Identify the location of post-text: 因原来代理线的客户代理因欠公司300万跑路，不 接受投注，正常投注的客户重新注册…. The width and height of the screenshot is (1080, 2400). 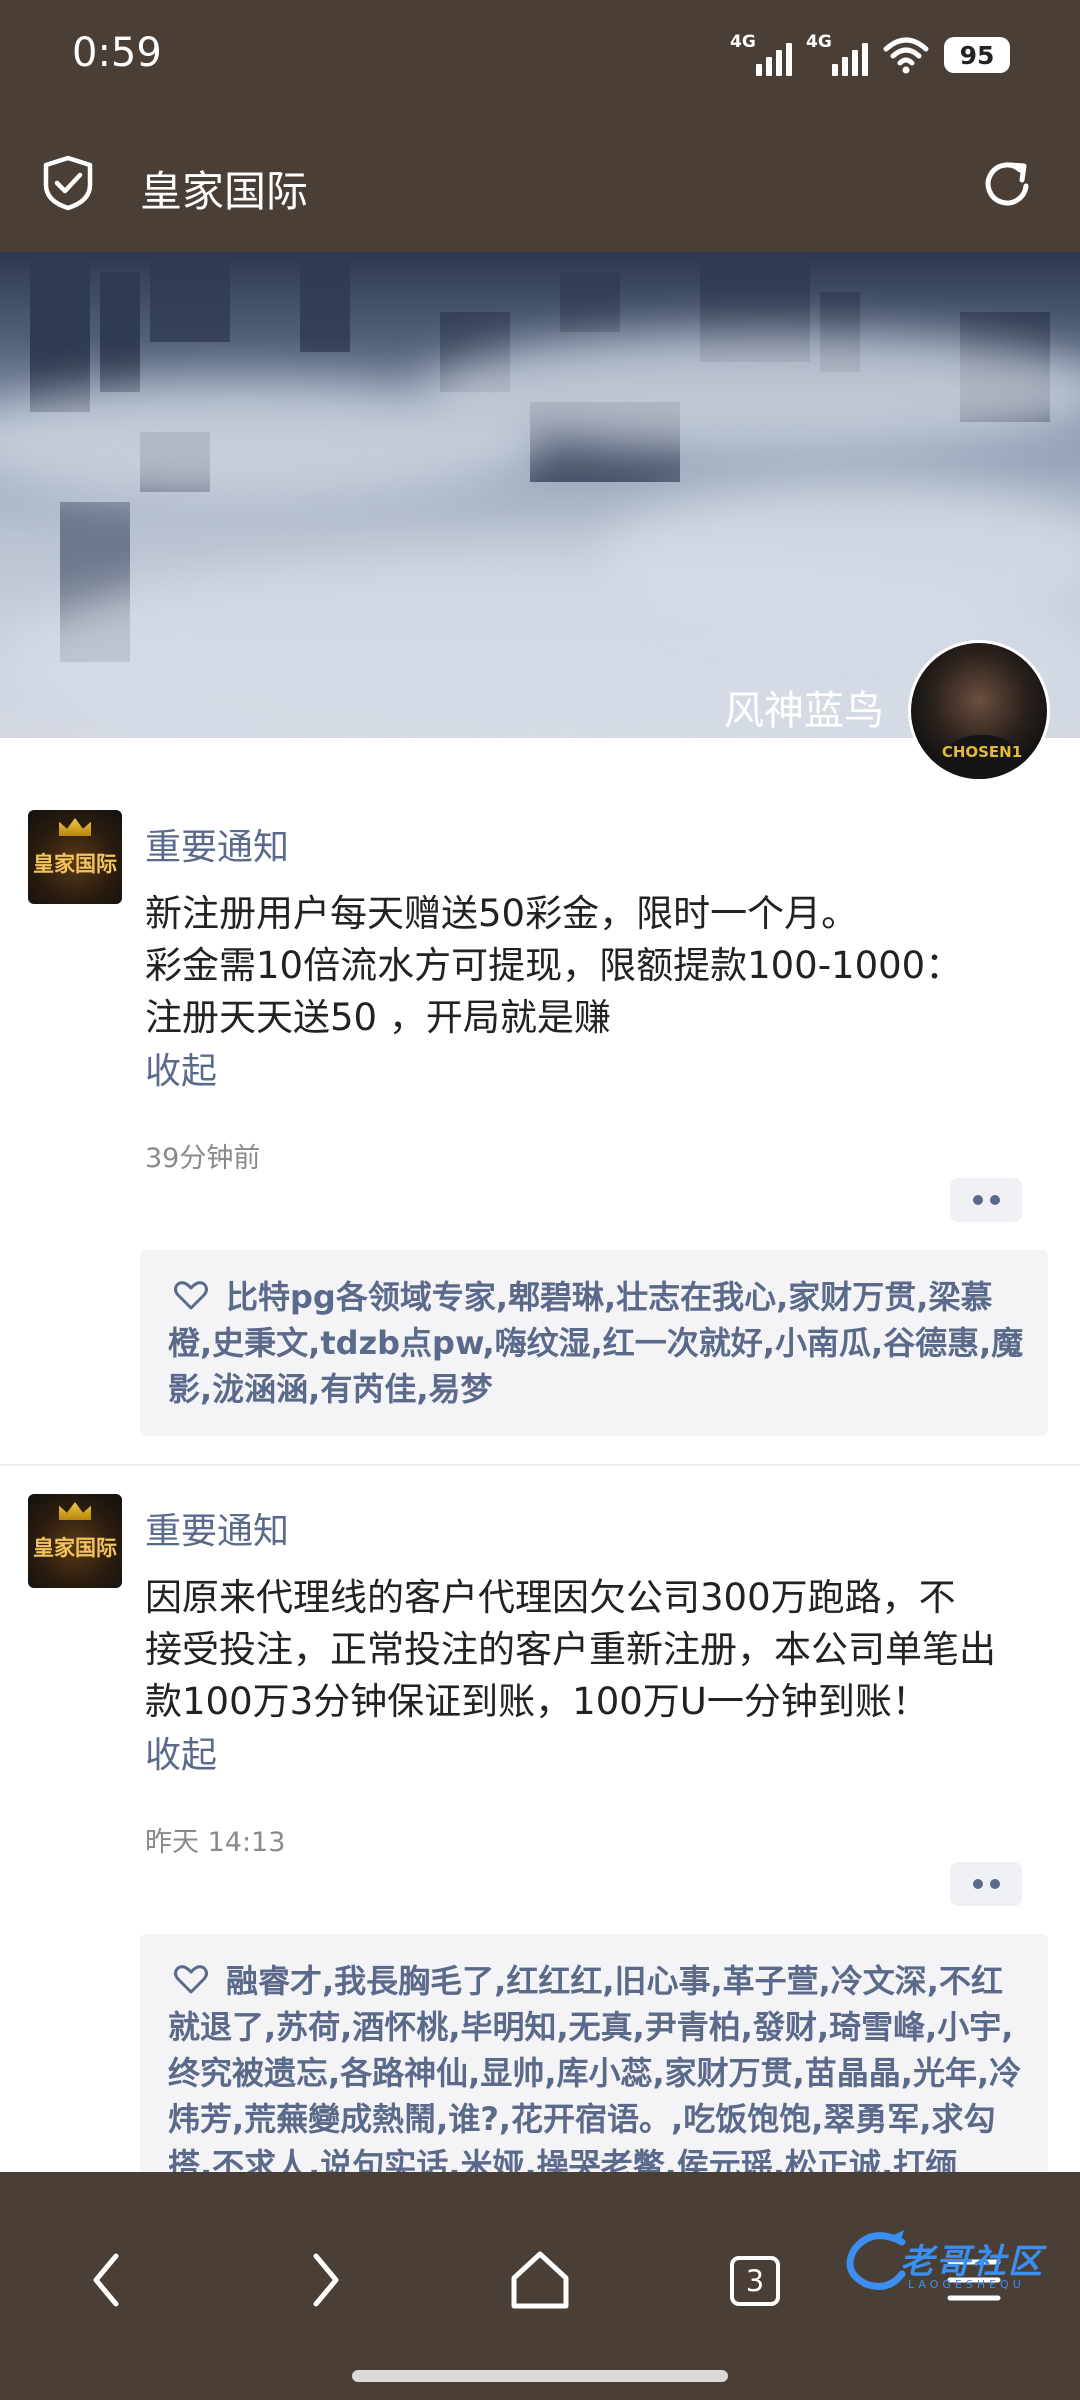
(600, 1650).